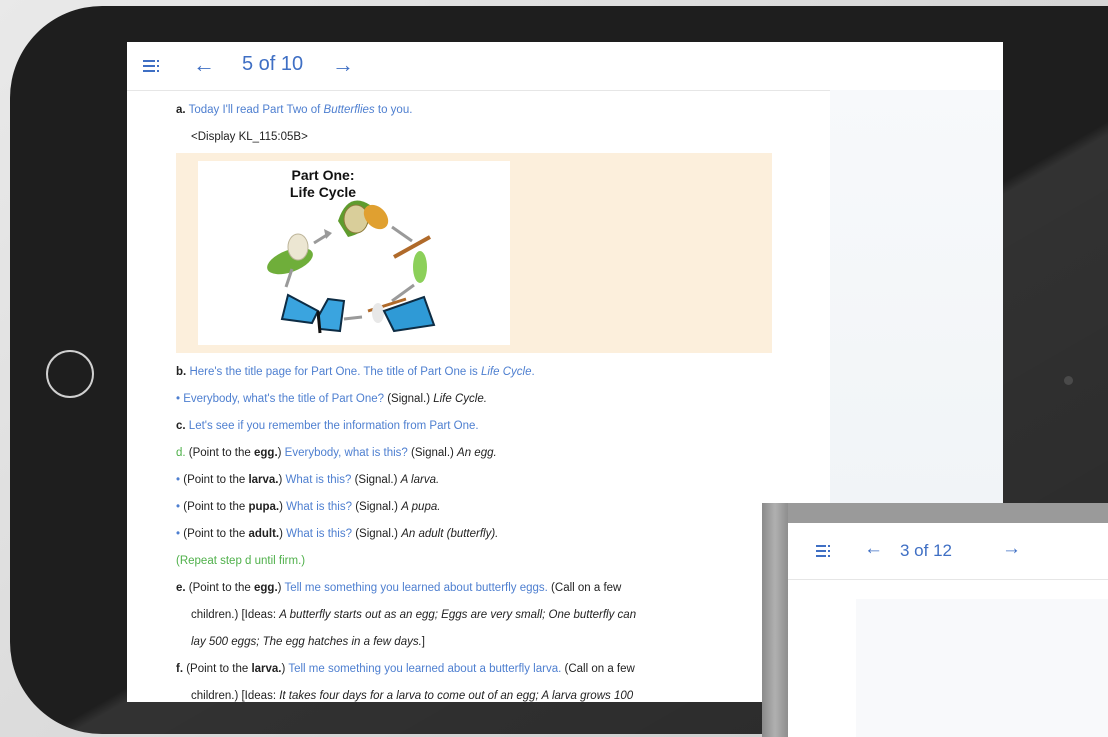 This screenshot has height=737, width=1108. I want to click on life-cycle-figure: Part One: Life Cycle, so click(354, 253).